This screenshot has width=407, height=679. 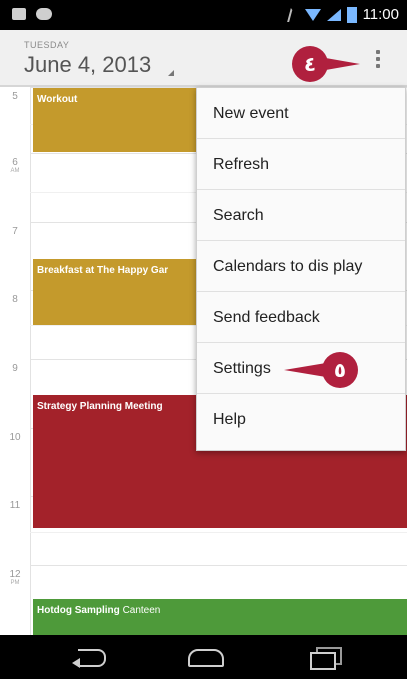 I want to click on signal-icon, so click(x=333, y=14).